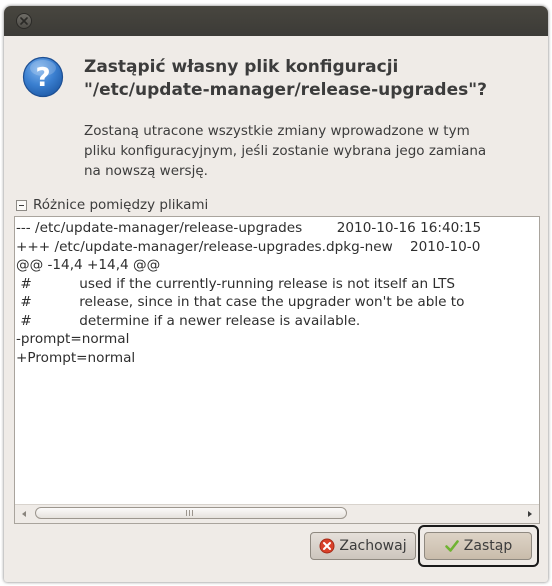 The width and height of the screenshot is (552, 586). What do you see at coordinates (285, 90) in the screenshot?
I see `dialog-title-line-2: "/etc/update-manager/release-upgrades"?` at bounding box center [285, 90].